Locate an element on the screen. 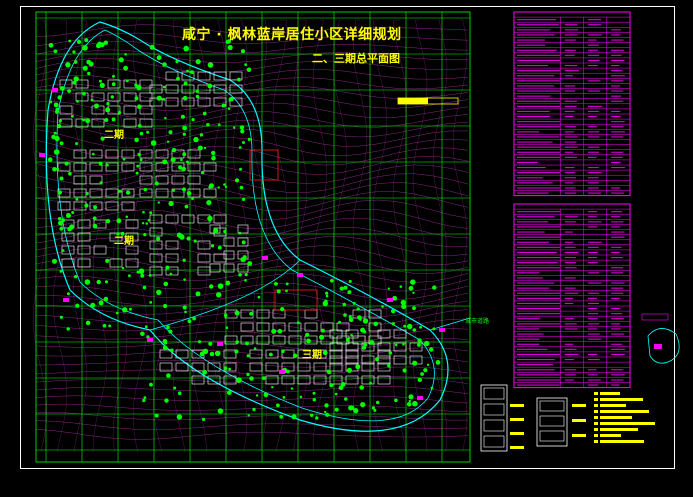 The height and width of the screenshot is (497, 693). location-map-caption is located at coordinates (655, 317).